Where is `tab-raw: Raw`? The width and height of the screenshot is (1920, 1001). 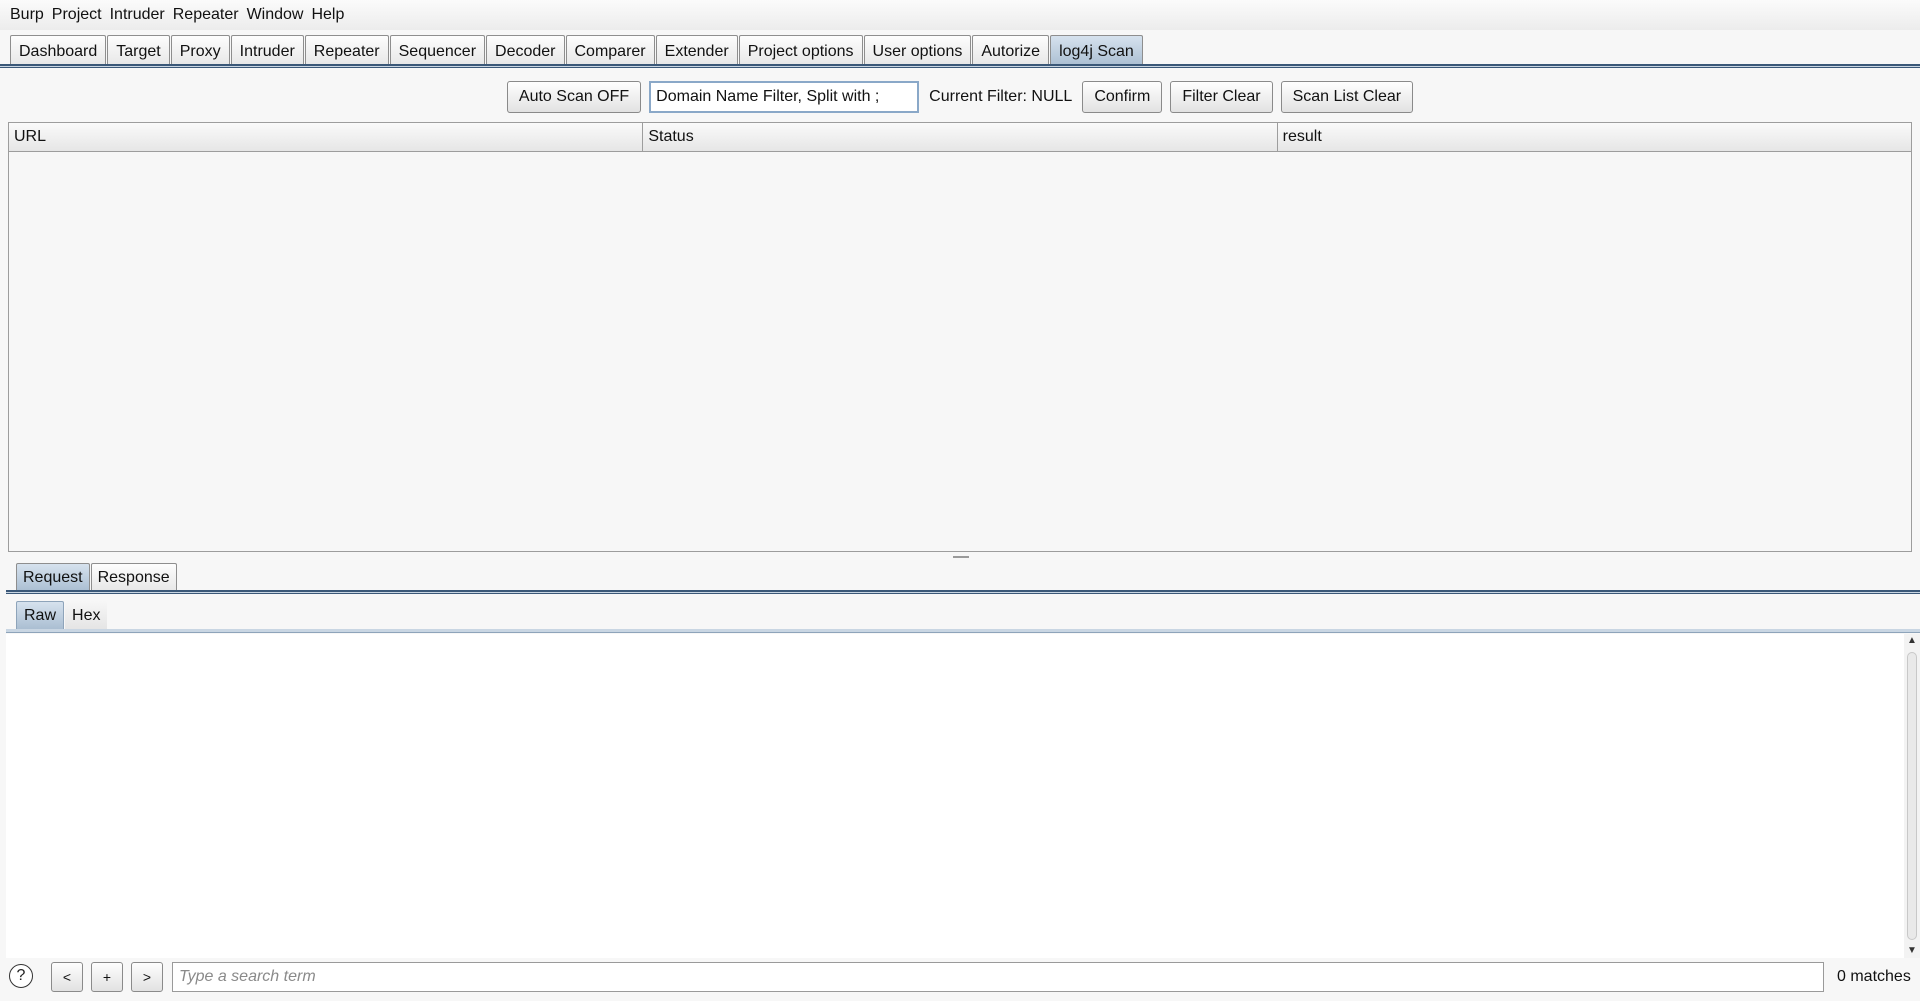
tab-raw: Raw is located at coordinates (40, 615).